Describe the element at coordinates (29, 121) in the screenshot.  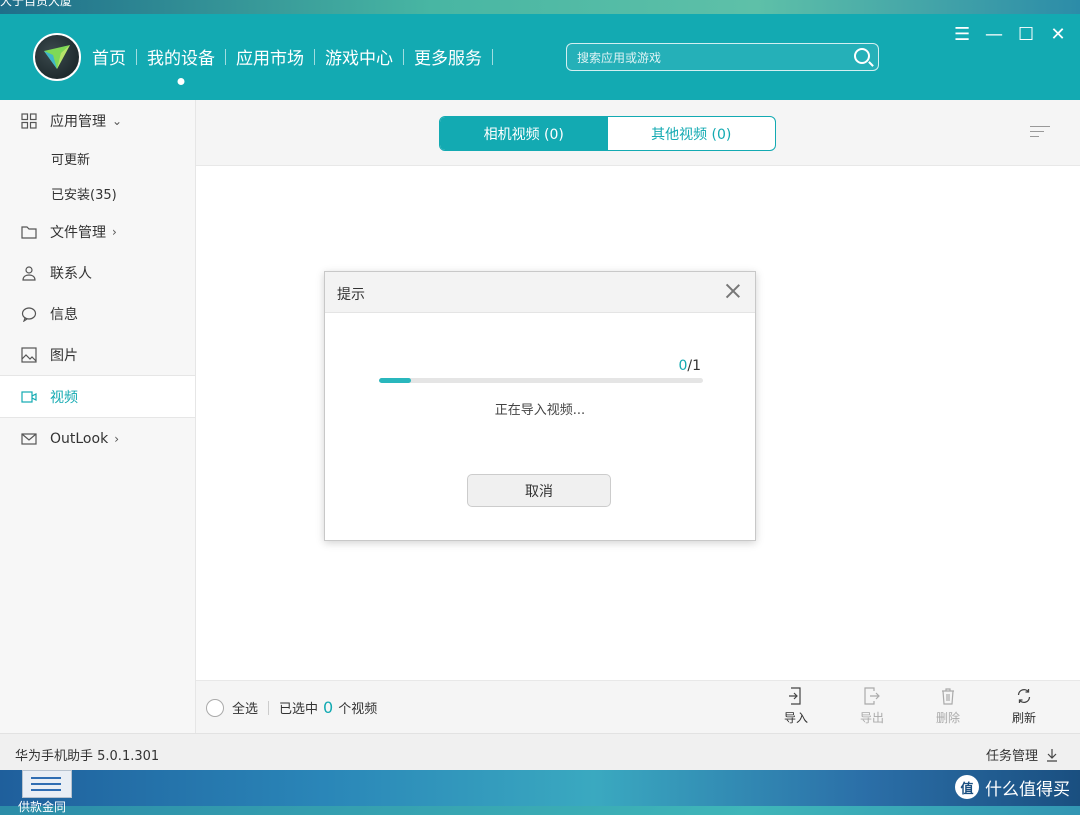
I see `grid-icon` at that location.